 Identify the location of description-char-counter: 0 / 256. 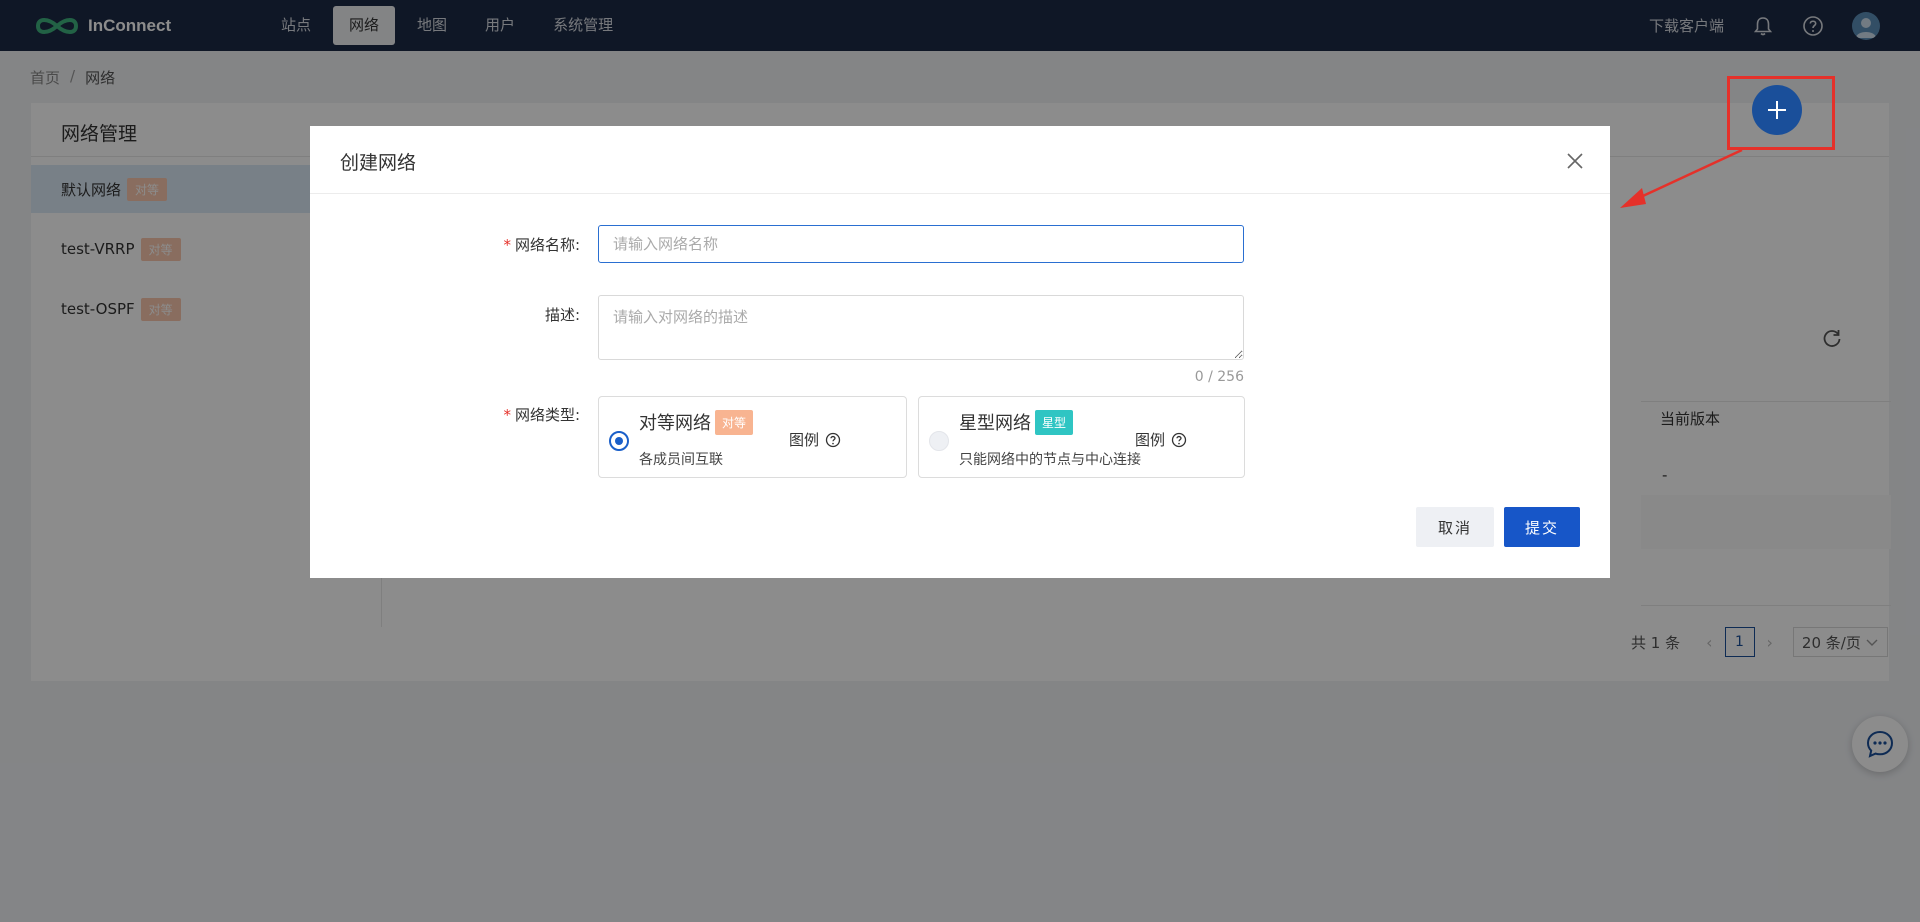
(1219, 377).